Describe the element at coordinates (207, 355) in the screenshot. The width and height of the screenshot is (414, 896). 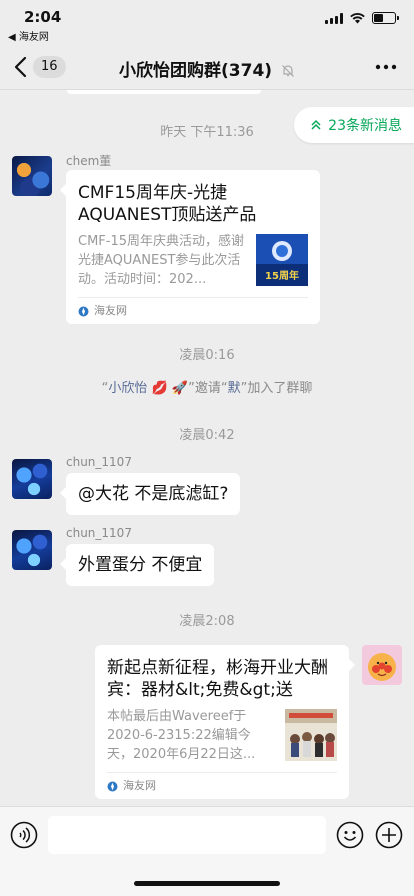
I see `timestamp: 凌晨0:16` at that location.